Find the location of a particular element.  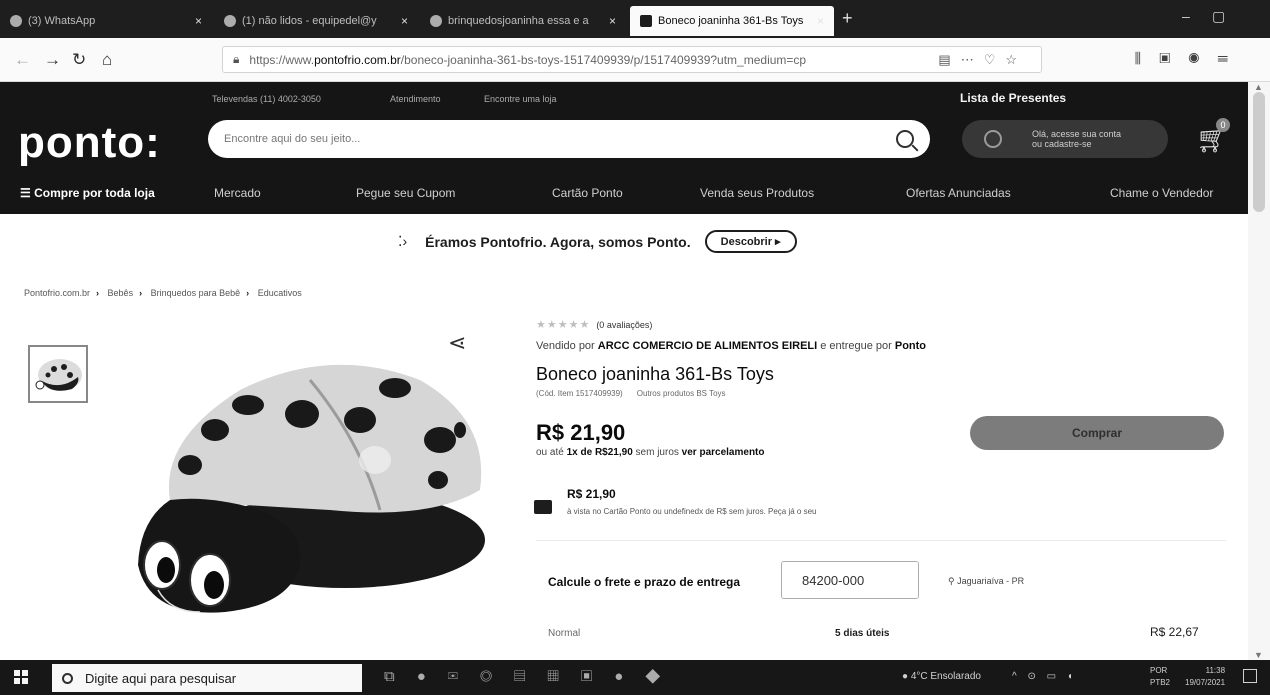

account-line-1: Olá, acesse sua conta is located at coordinates (1077, 134).